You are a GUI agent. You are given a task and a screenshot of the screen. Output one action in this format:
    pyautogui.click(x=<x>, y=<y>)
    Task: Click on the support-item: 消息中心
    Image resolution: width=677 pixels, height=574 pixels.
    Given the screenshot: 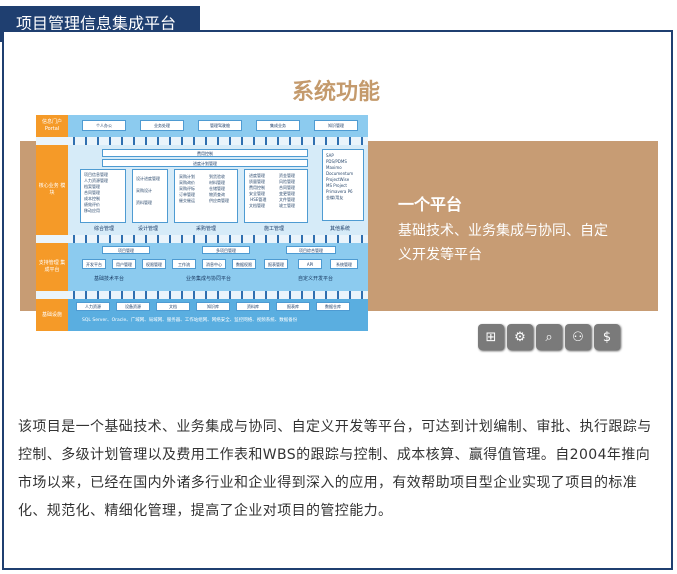 What is the action you would take?
    pyautogui.click(x=214, y=264)
    